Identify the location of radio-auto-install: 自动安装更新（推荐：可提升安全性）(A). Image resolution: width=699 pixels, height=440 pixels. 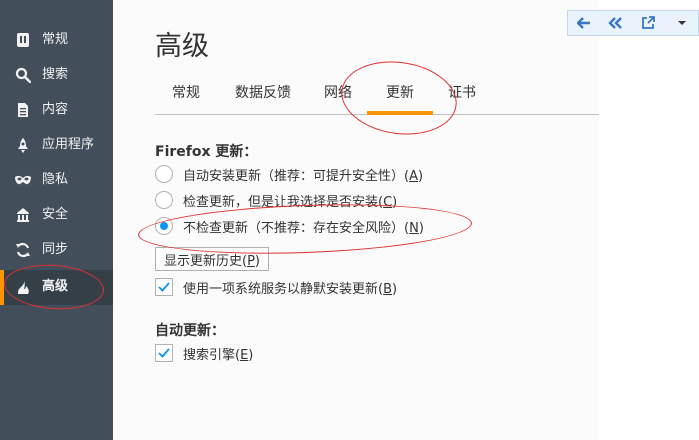
(289, 174).